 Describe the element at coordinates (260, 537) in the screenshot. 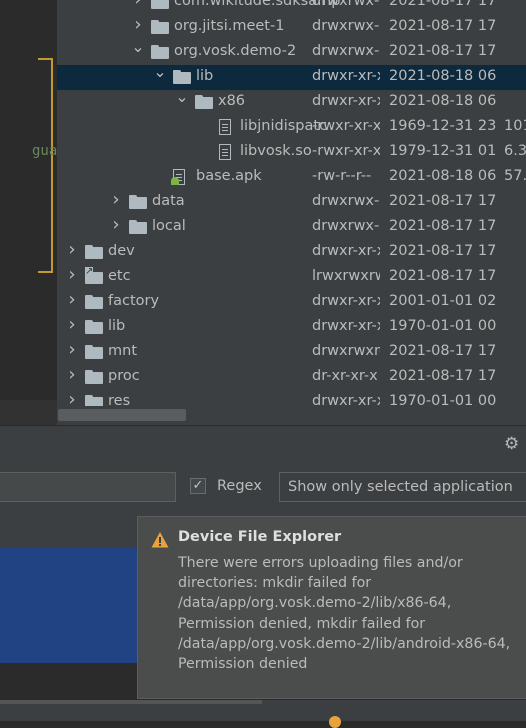

I see `notification-title: Device File Explorer` at that location.